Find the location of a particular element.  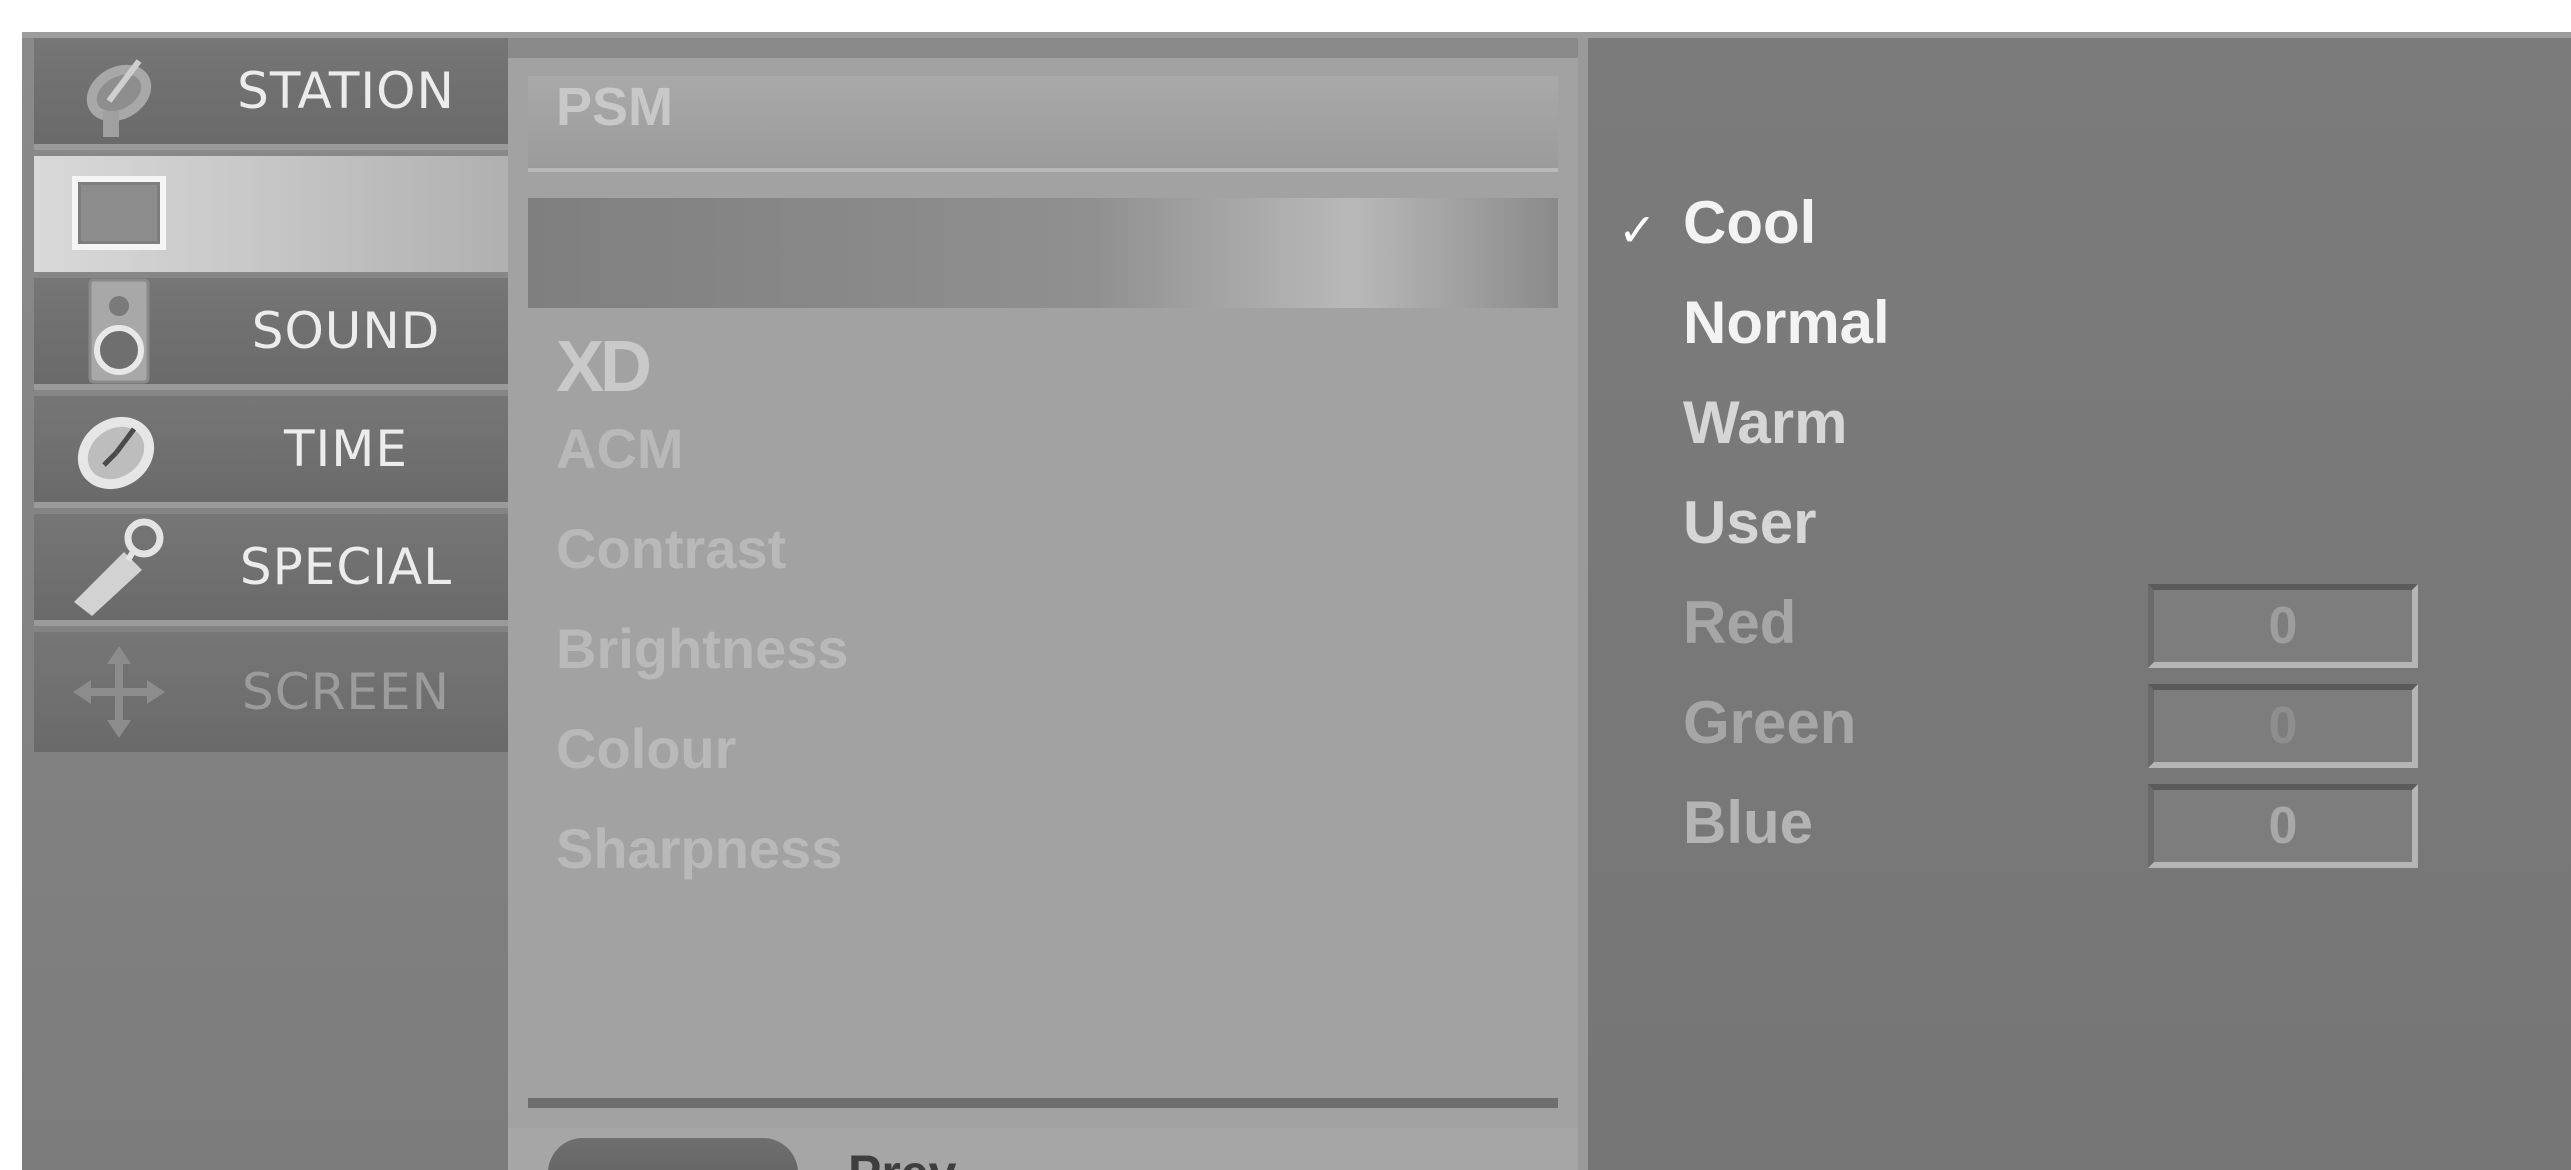

prev-button is located at coordinates (673, 1154).